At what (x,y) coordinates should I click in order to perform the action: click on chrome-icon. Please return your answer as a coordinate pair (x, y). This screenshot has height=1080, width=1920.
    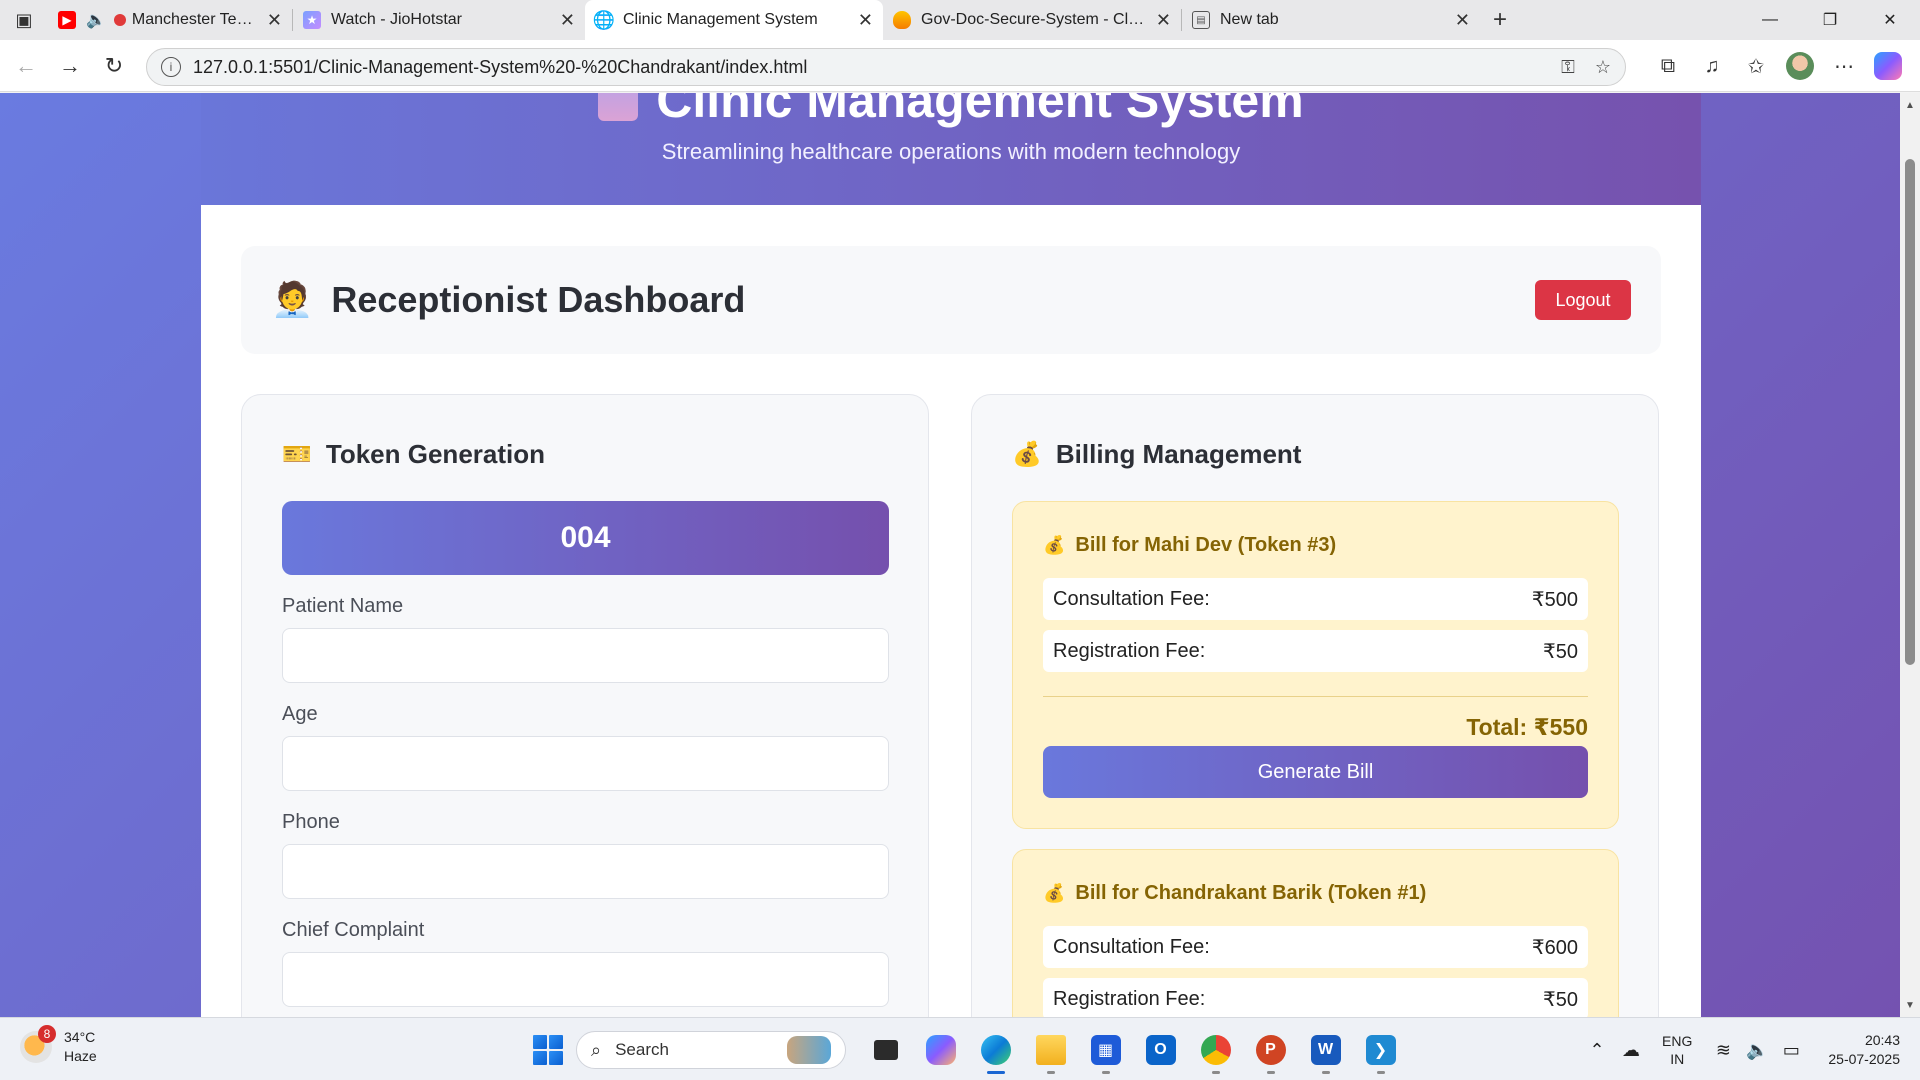
    Looking at the image, I should click on (1215, 1050).